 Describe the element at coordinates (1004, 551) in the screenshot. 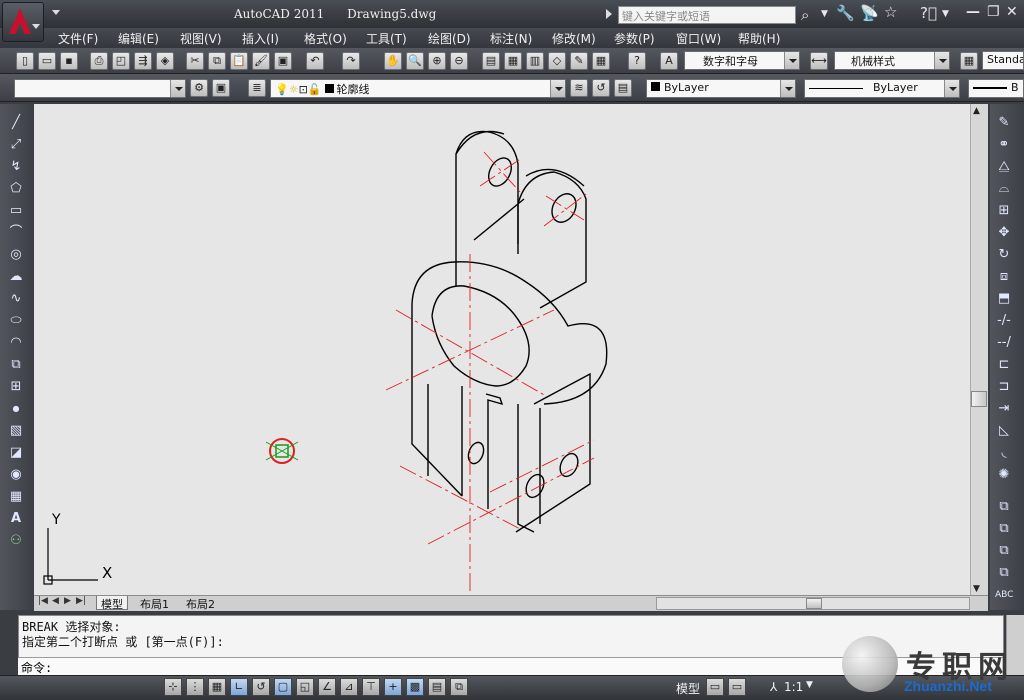

I see `bring-above-icon: ⧉` at that location.